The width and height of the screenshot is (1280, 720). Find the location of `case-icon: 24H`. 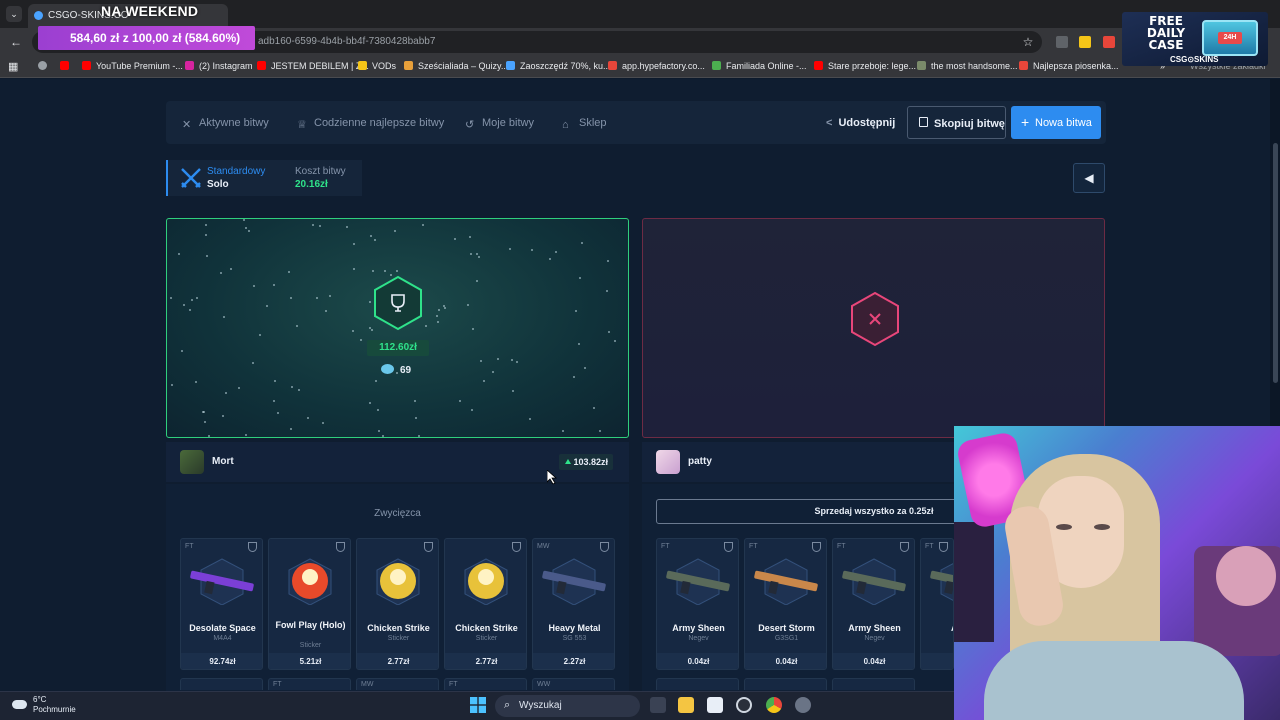

case-icon: 24H is located at coordinates (1230, 38).